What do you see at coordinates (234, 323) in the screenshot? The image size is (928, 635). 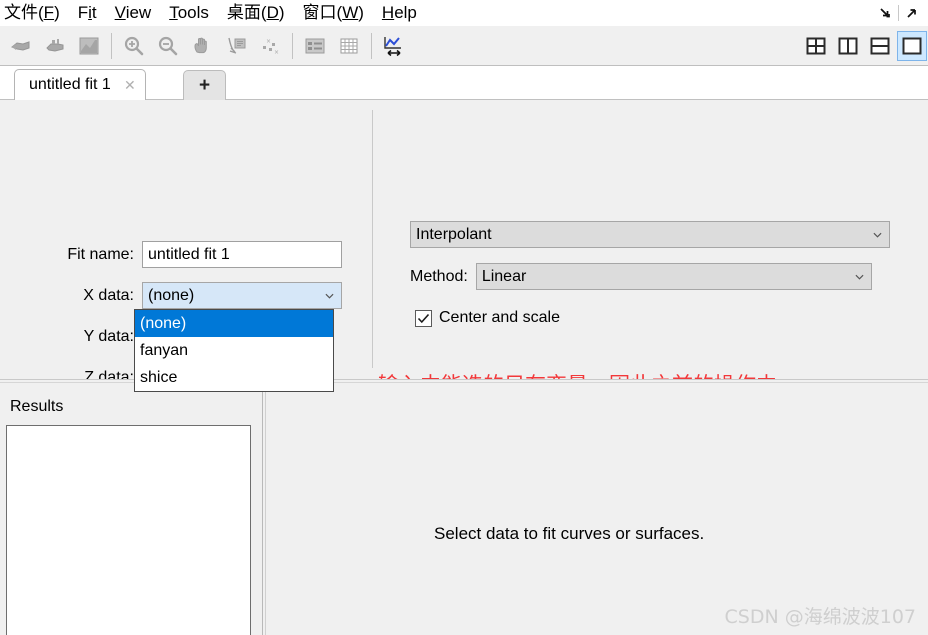 I see `dropdown-option-none: (none)` at bounding box center [234, 323].